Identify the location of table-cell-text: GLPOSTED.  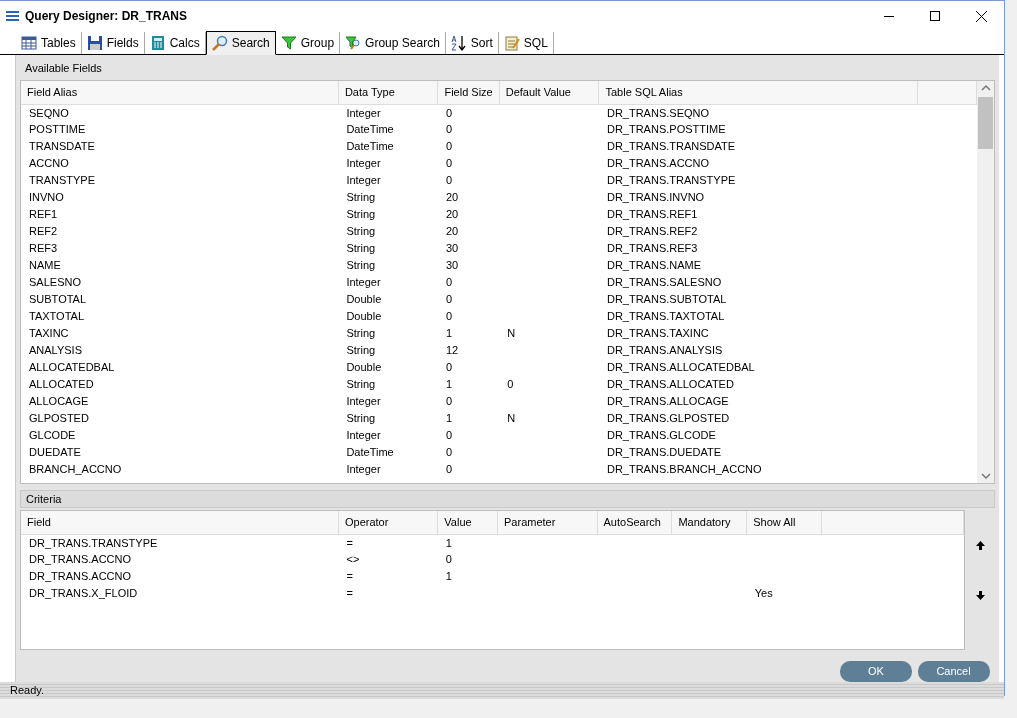
(59, 419).